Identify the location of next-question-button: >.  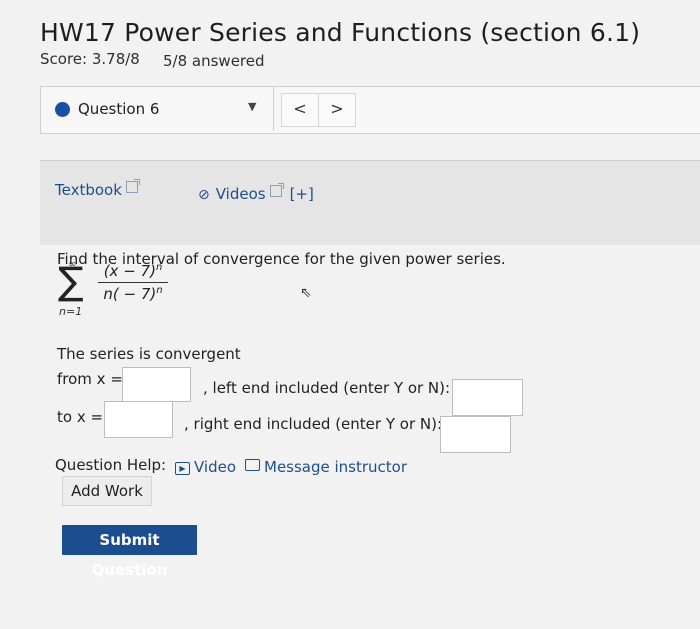
(337, 110).